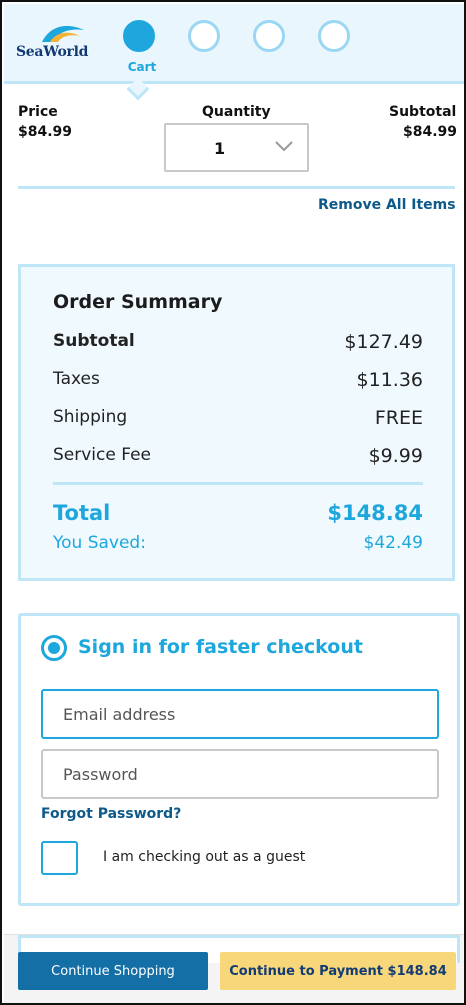 This screenshot has height=1005, width=466. What do you see at coordinates (113, 971) in the screenshot?
I see `continue-shopping-button: Continue Shopping` at bounding box center [113, 971].